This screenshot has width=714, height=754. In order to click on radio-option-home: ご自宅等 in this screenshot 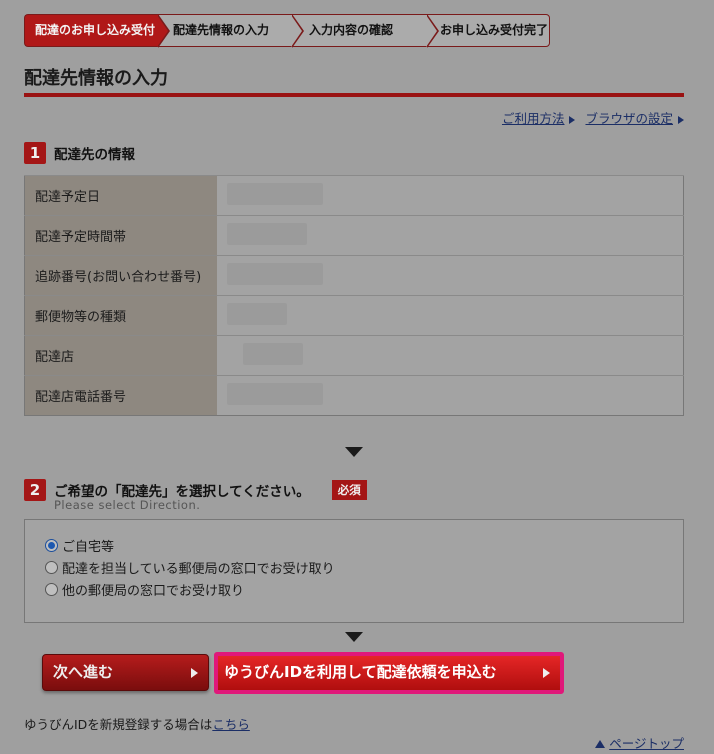, I will do `click(364, 545)`.